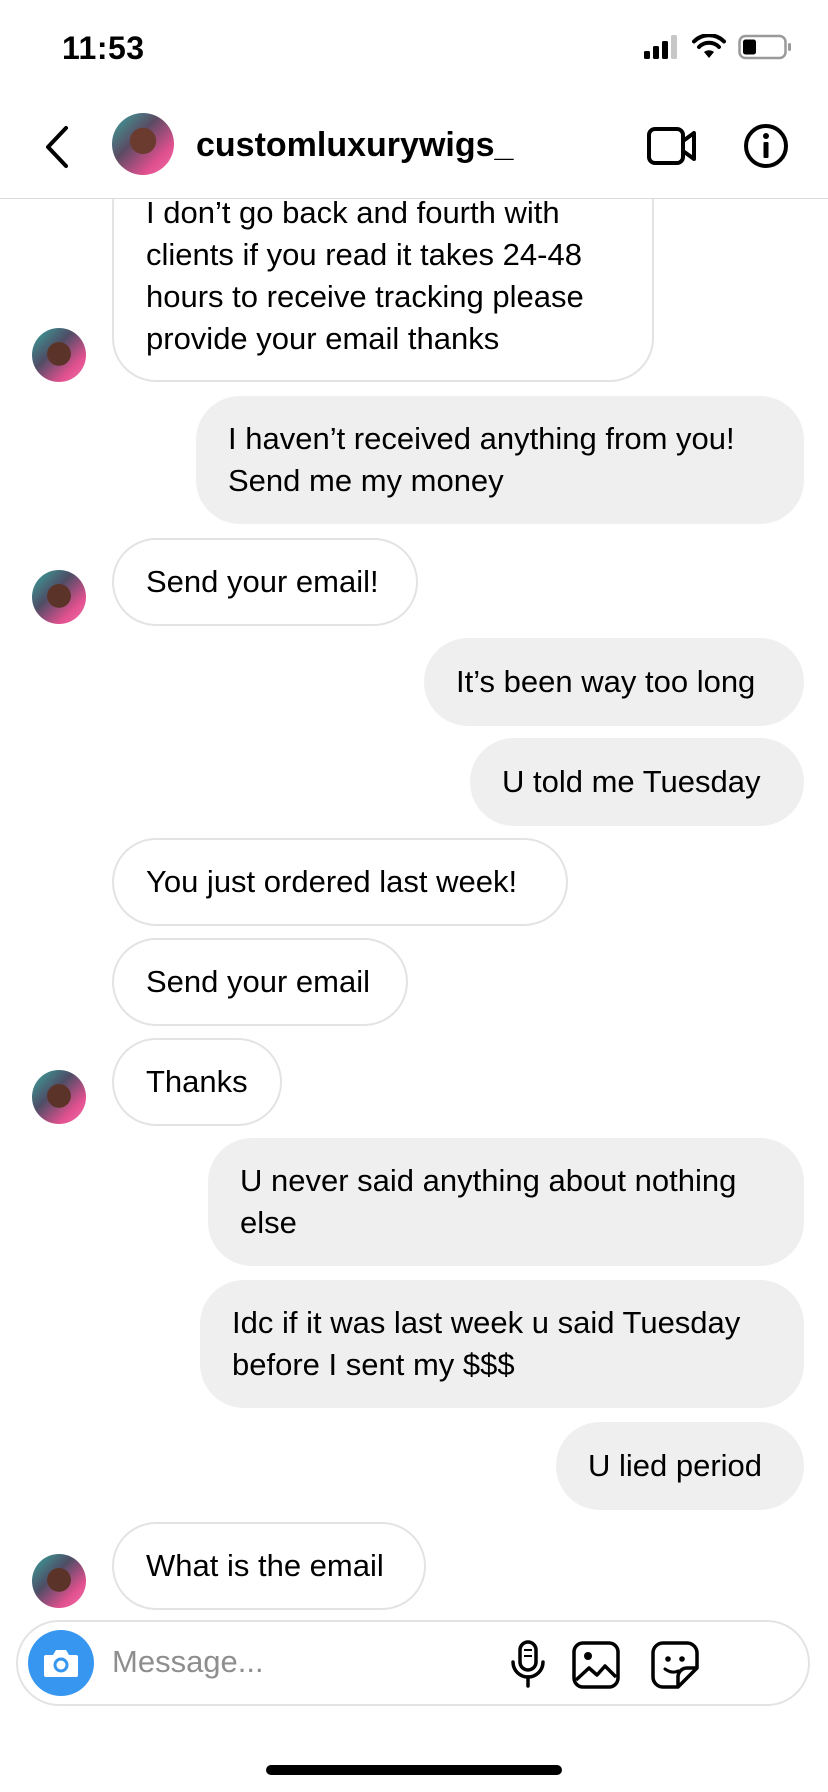  What do you see at coordinates (675, 1465) in the screenshot?
I see `message-text: U lied period` at bounding box center [675, 1465].